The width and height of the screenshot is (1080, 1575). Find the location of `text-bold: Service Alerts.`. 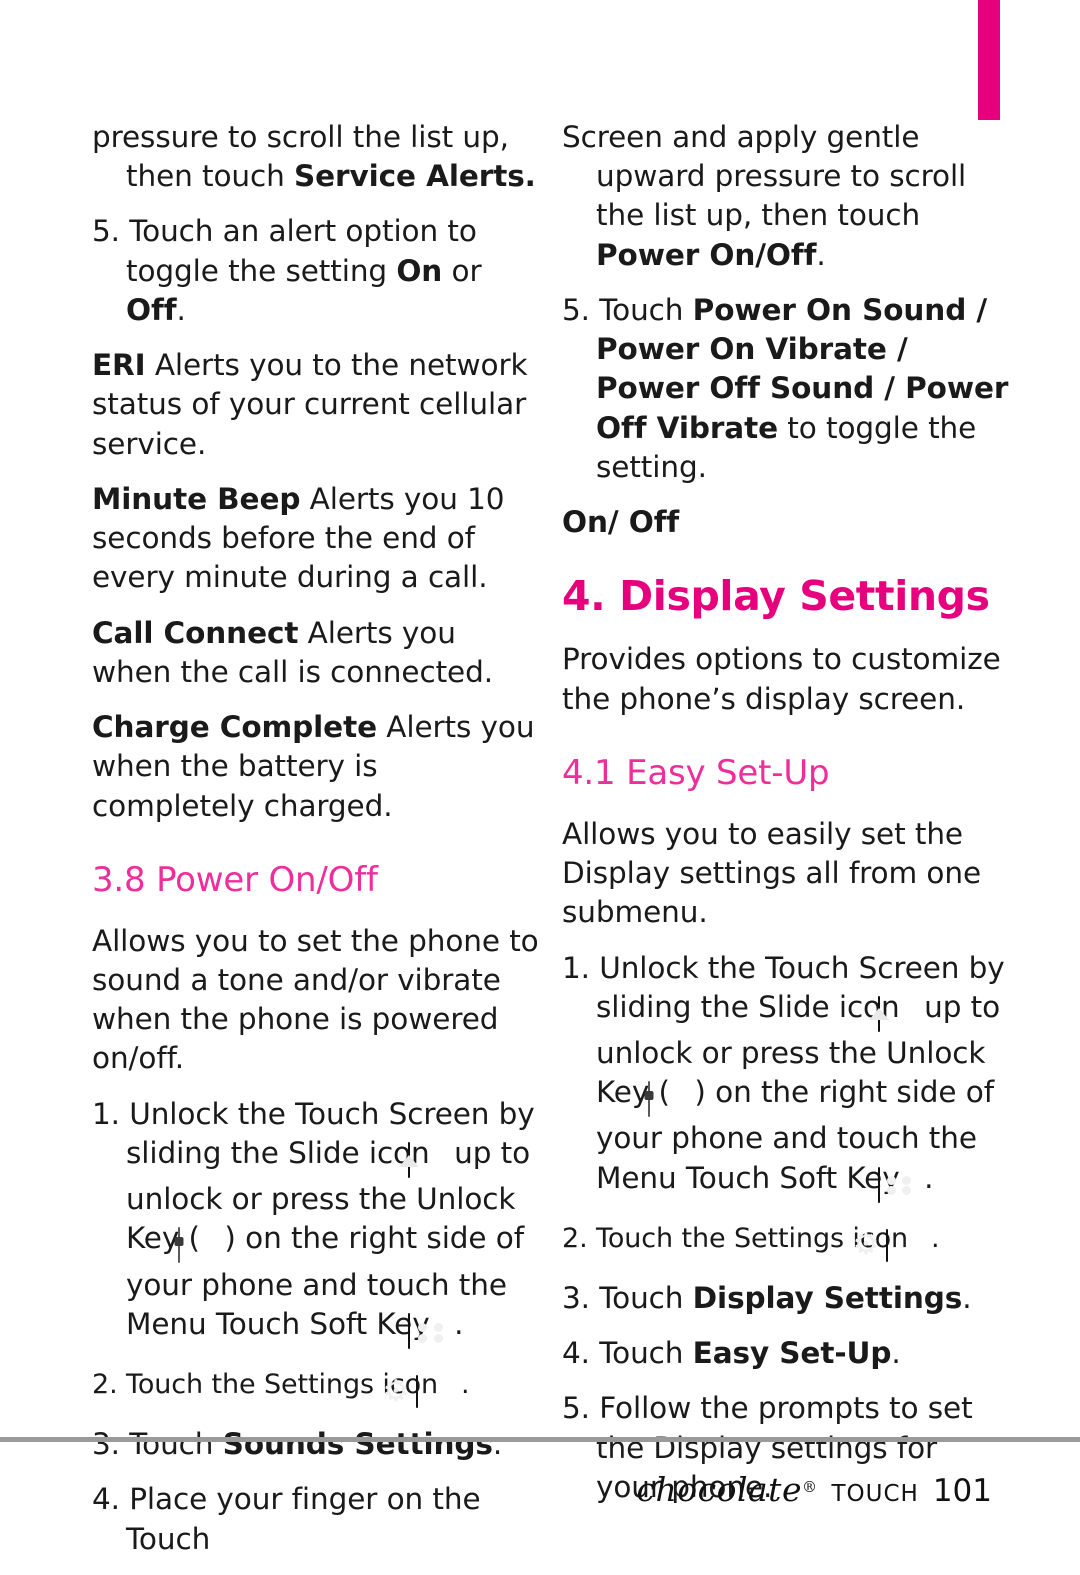

text-bold: Service Alerts. is located at coordinates (415, 176).